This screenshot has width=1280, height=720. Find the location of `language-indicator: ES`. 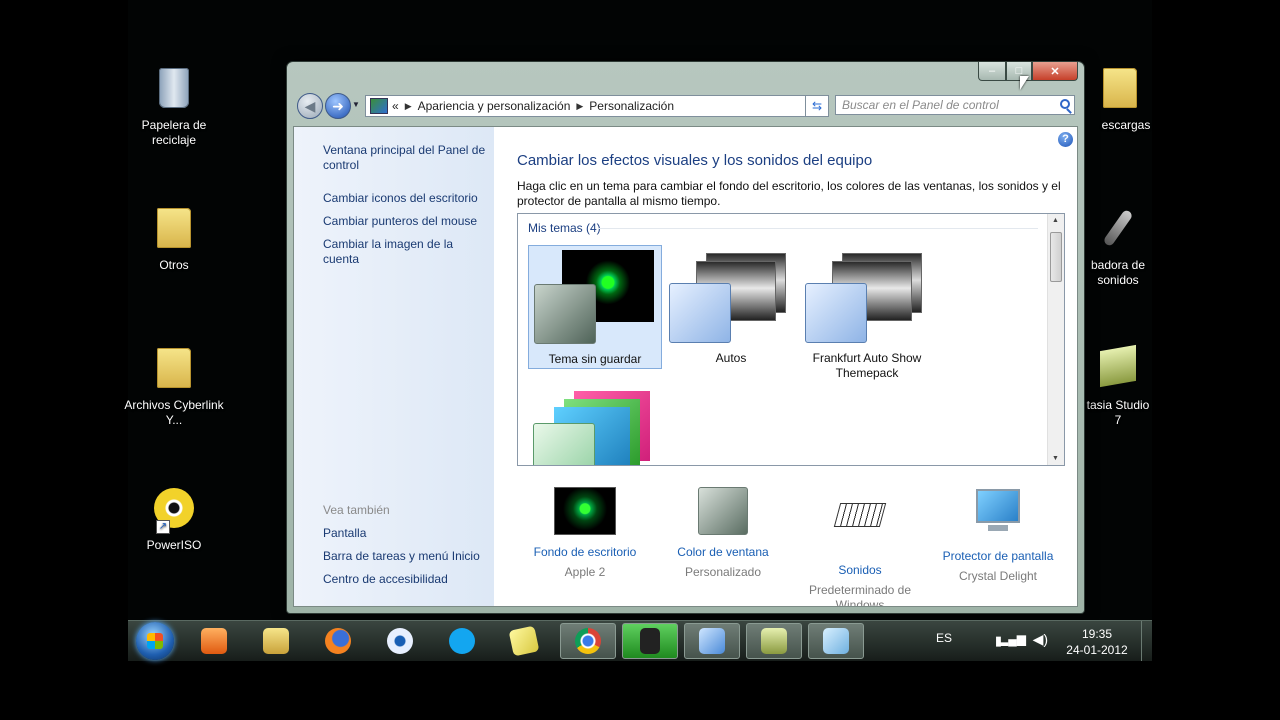

language-indicator: ES is located at coordinates (944, 638).